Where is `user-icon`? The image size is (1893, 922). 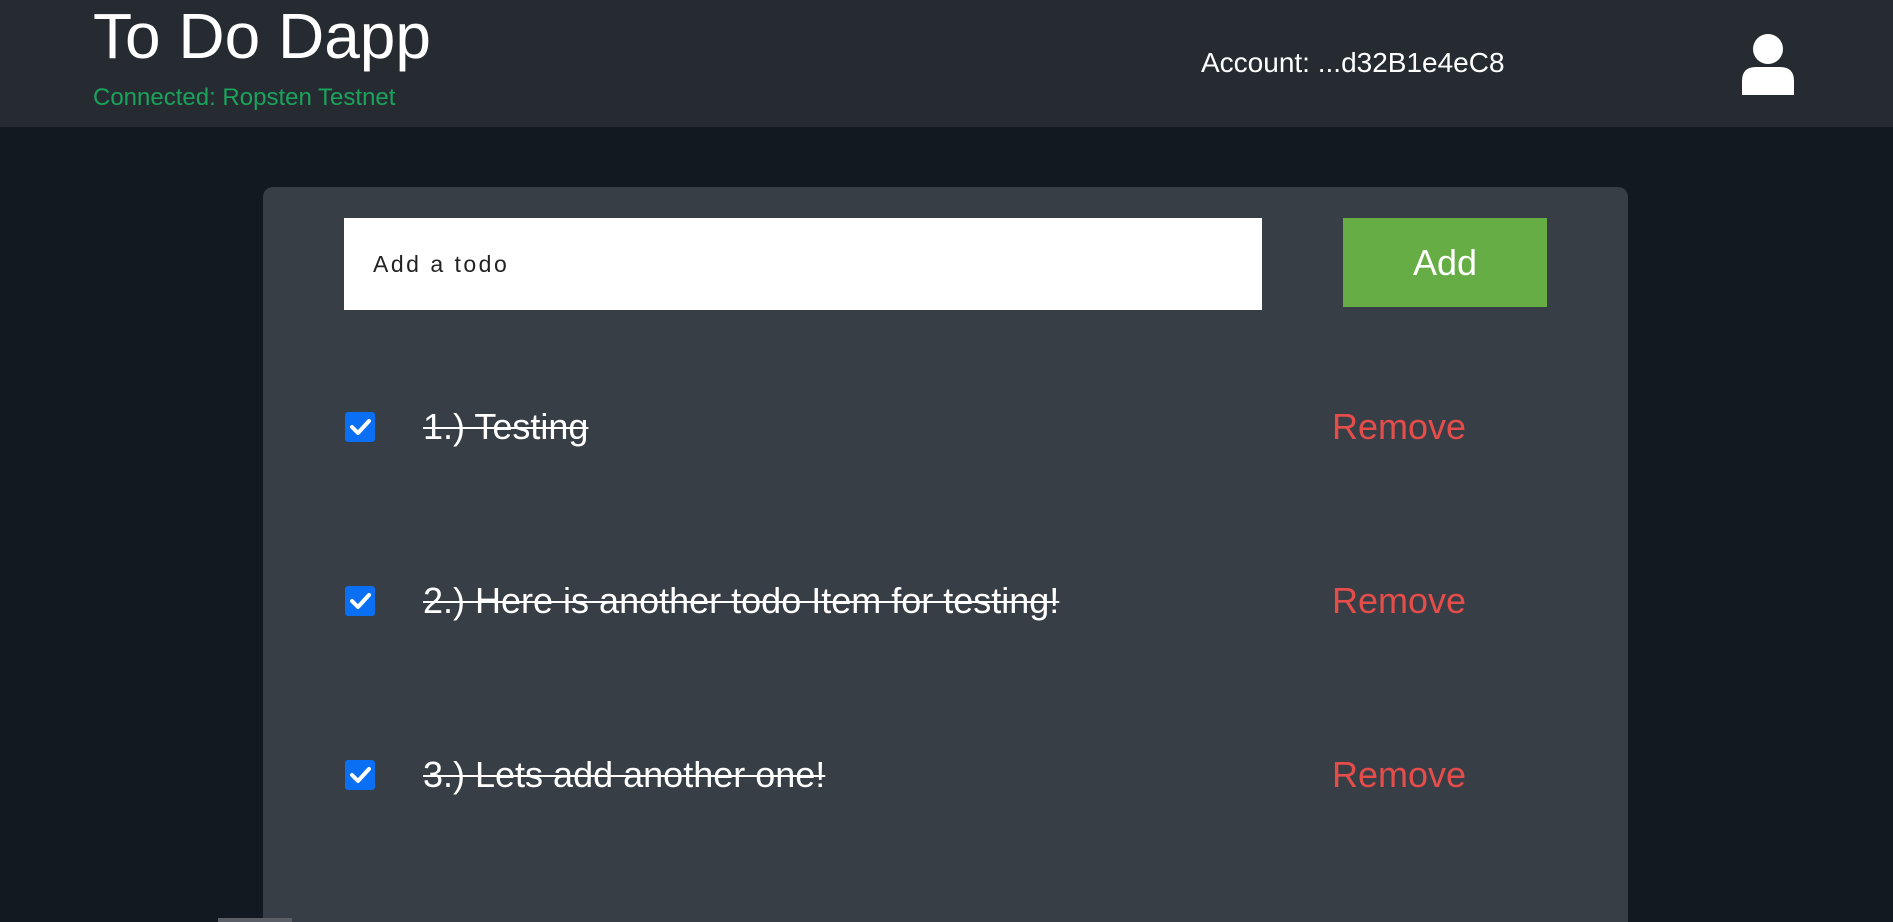
user-icon is located at coordinates (1768, 64).